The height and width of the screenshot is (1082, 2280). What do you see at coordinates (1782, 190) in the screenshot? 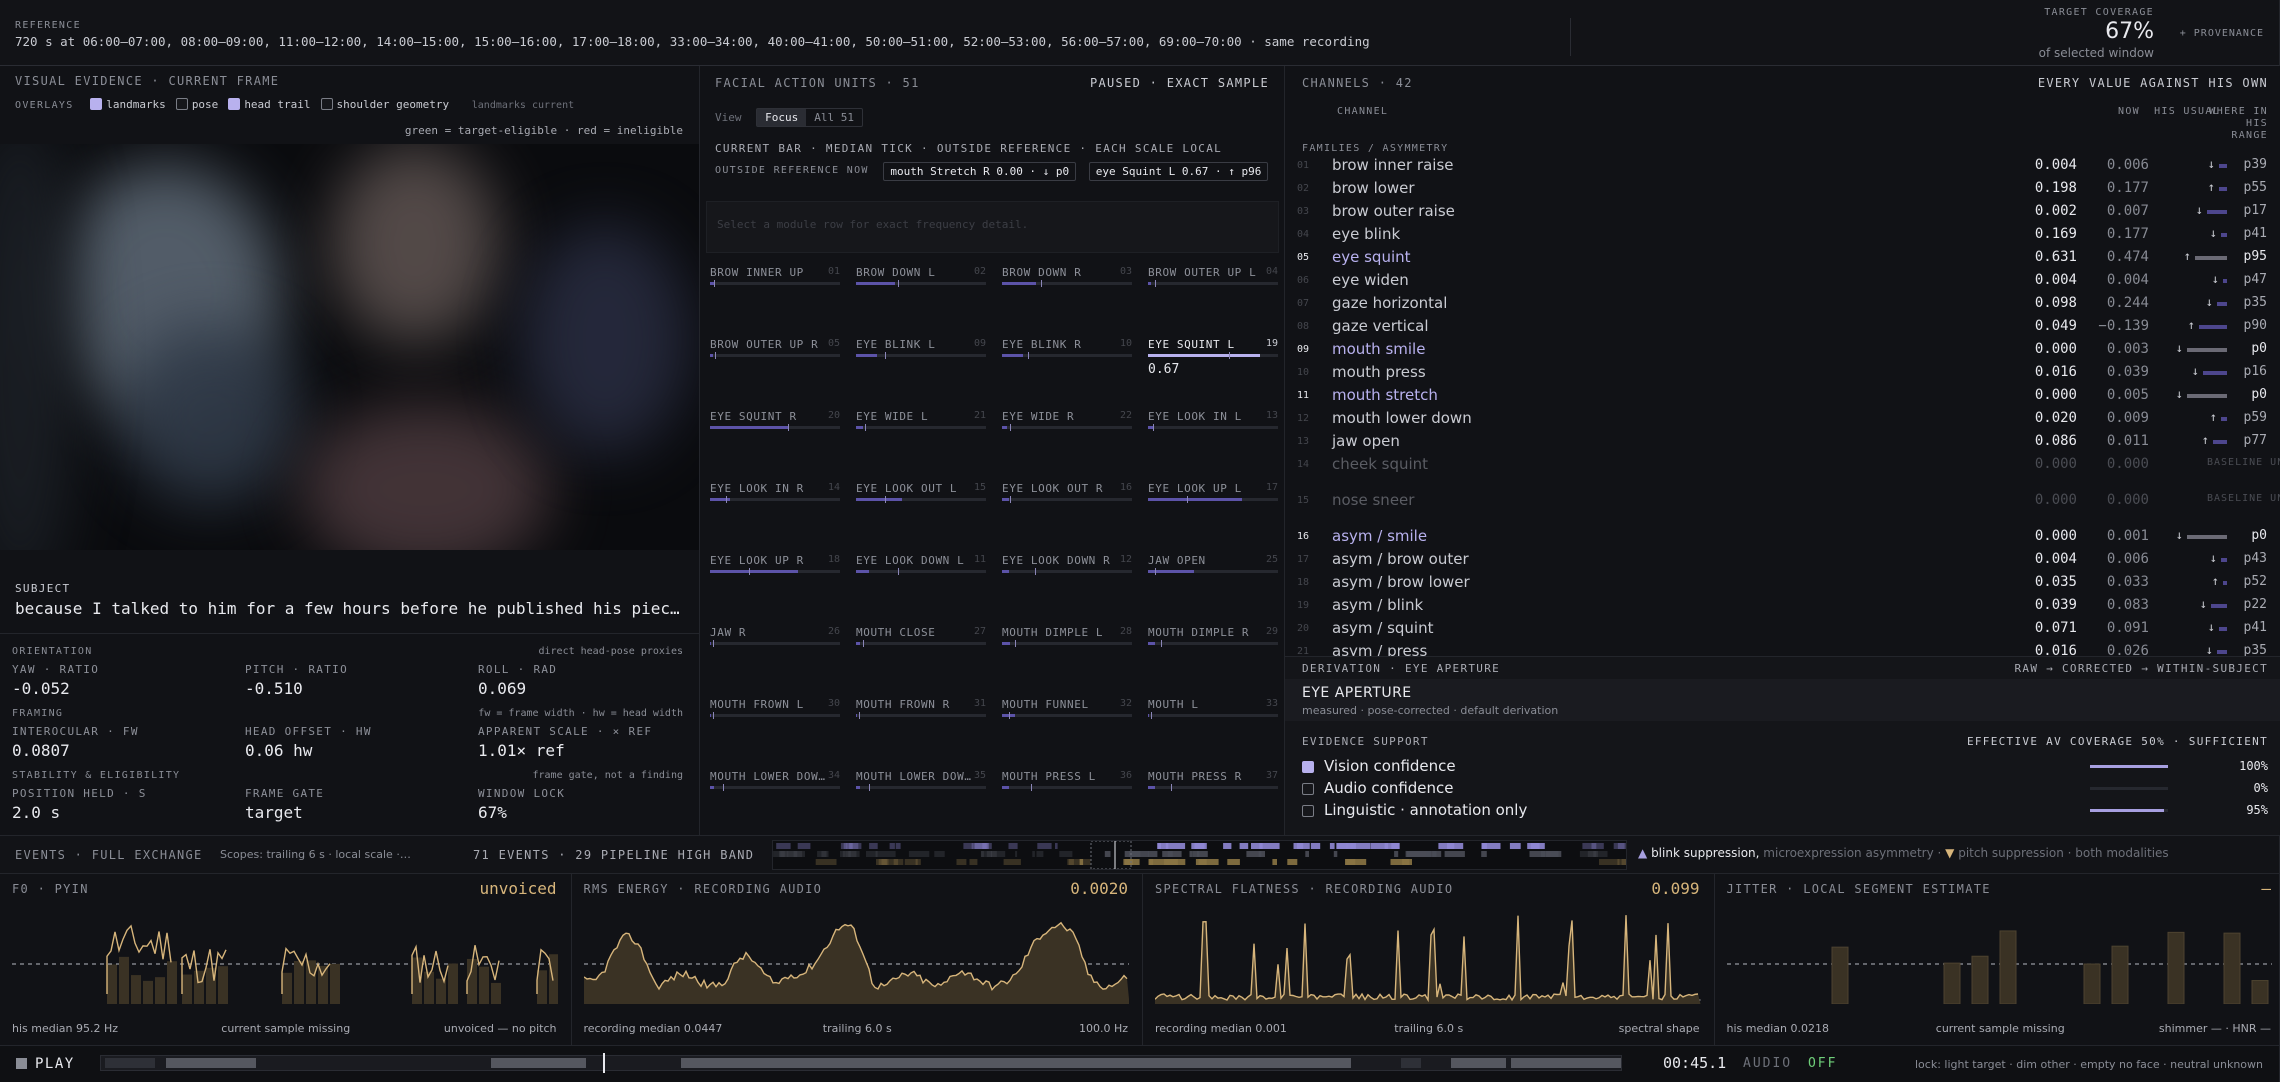
I see `channel-row: 02 brow lower 0.198 0.177 ↑ p55` at bounding box center [1782, 190].